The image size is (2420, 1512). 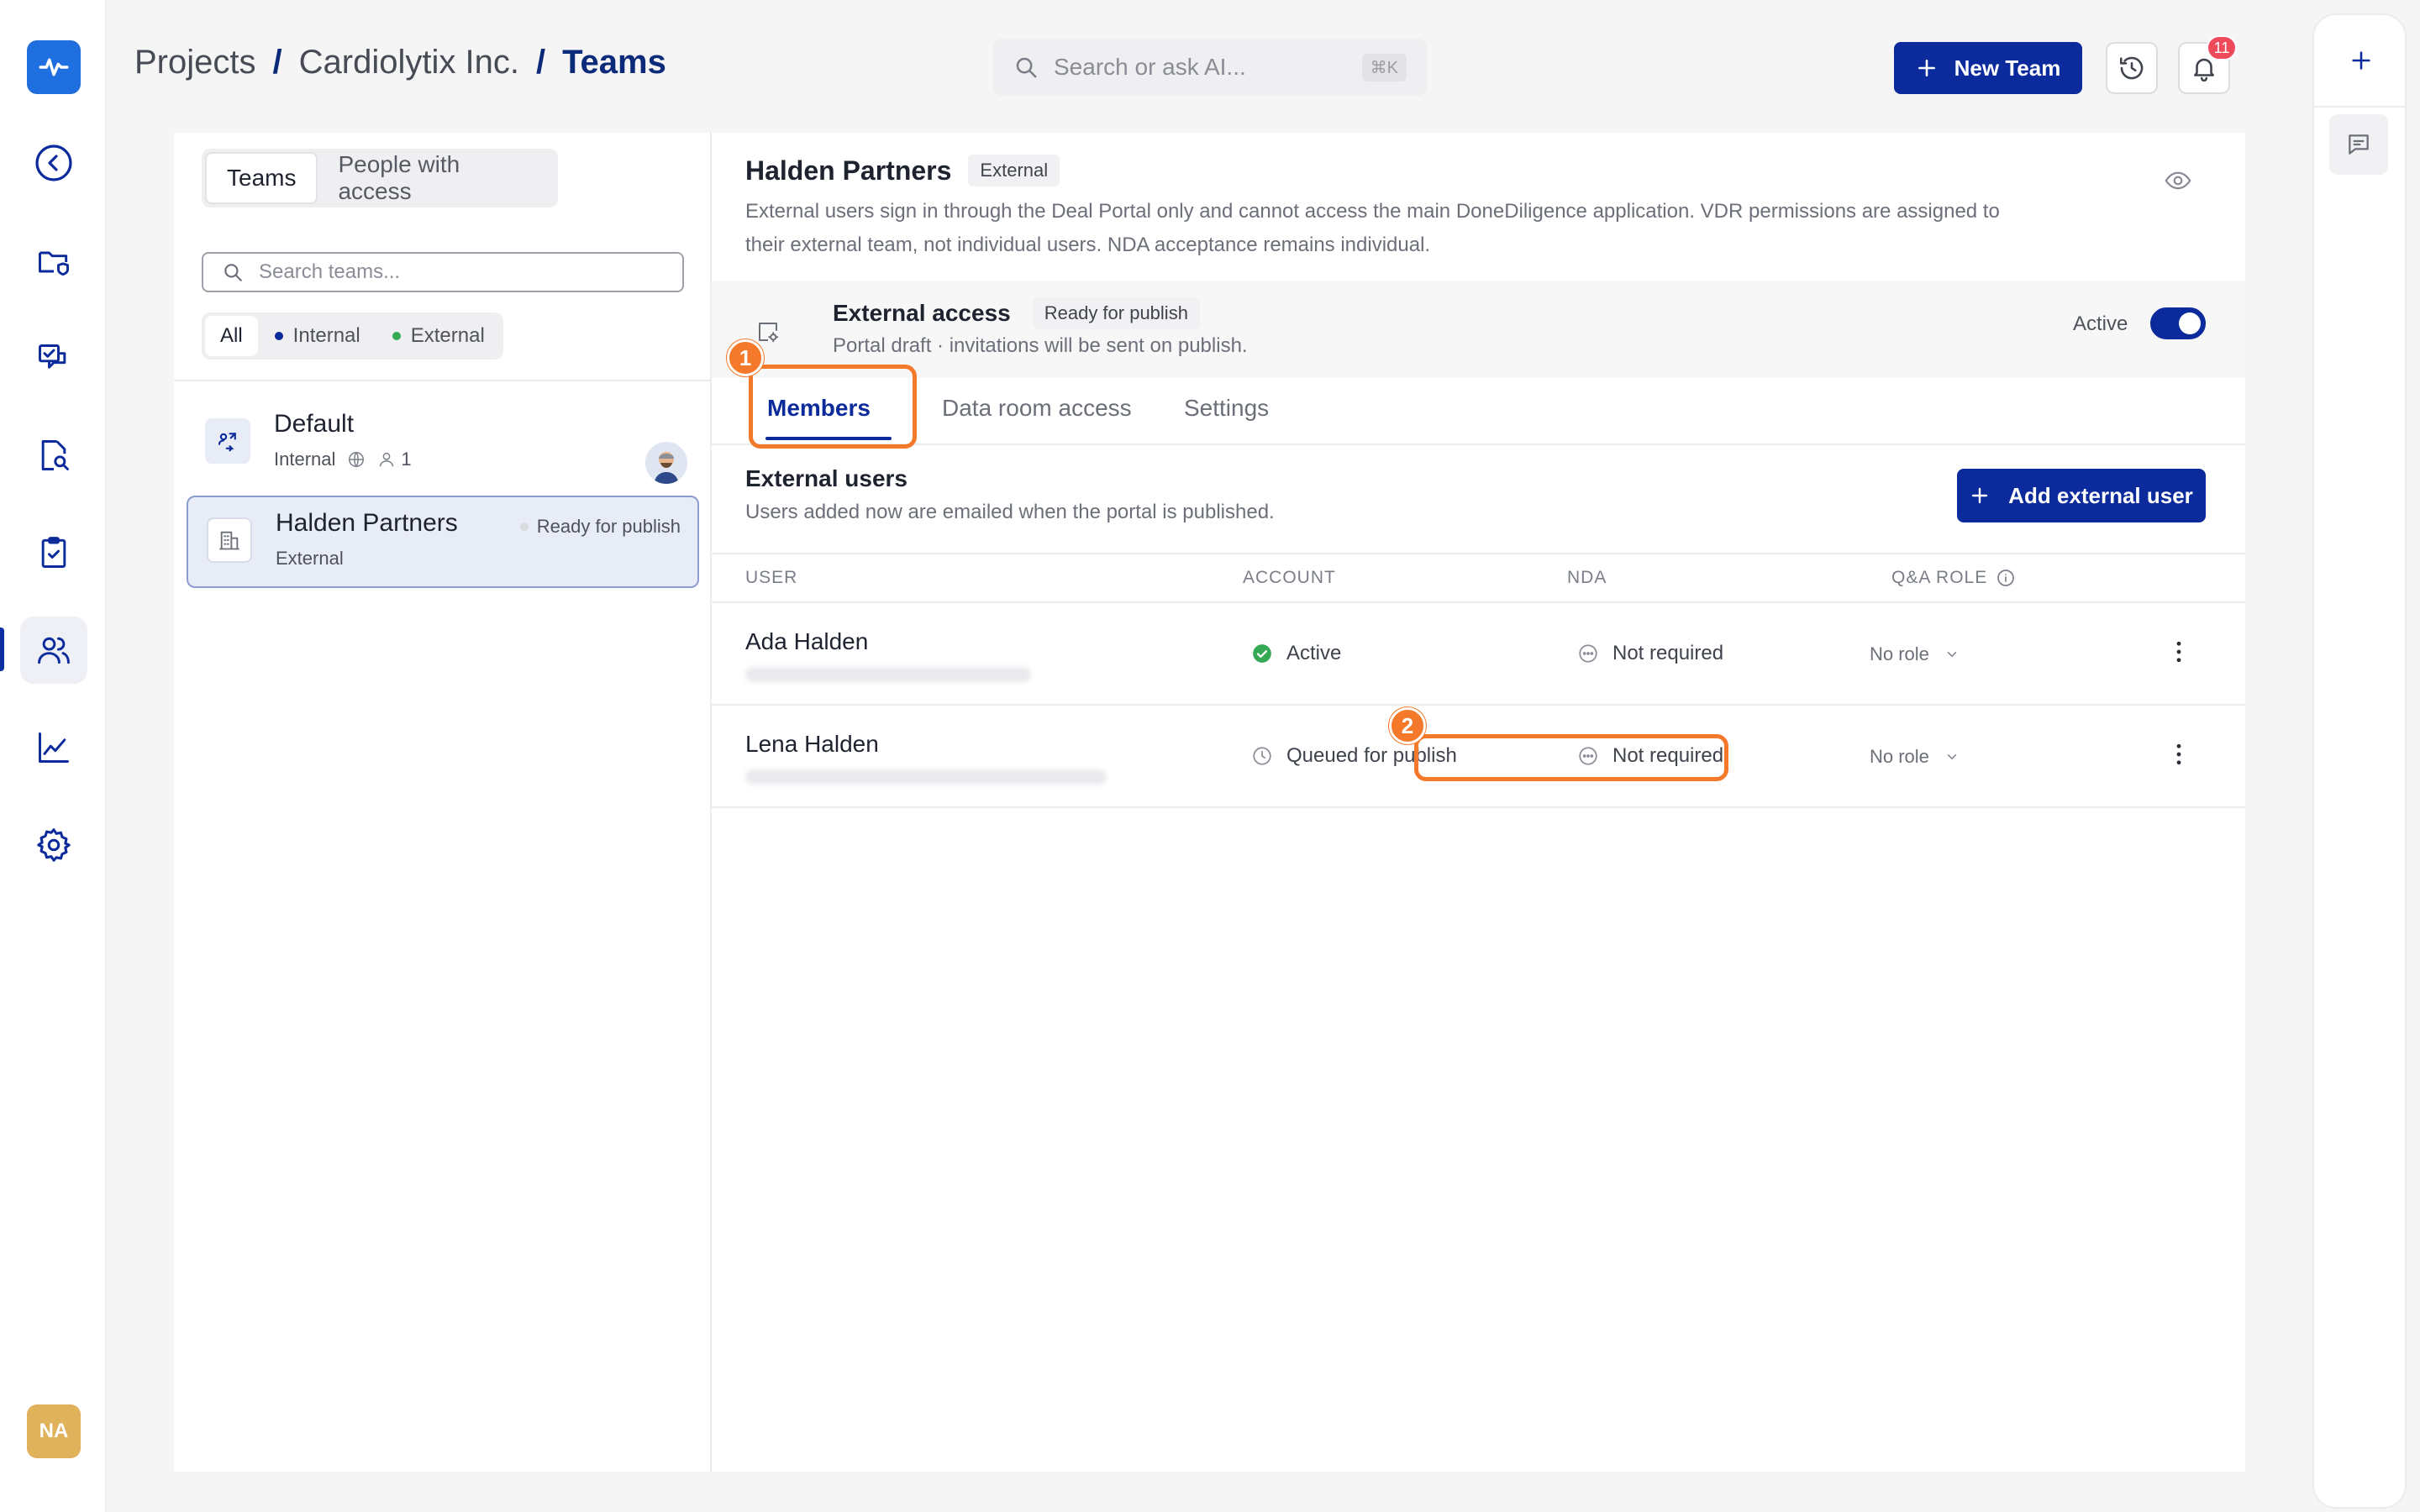 I want to click on search-shortcut: ⌘K, so click(x=1384, y=67).